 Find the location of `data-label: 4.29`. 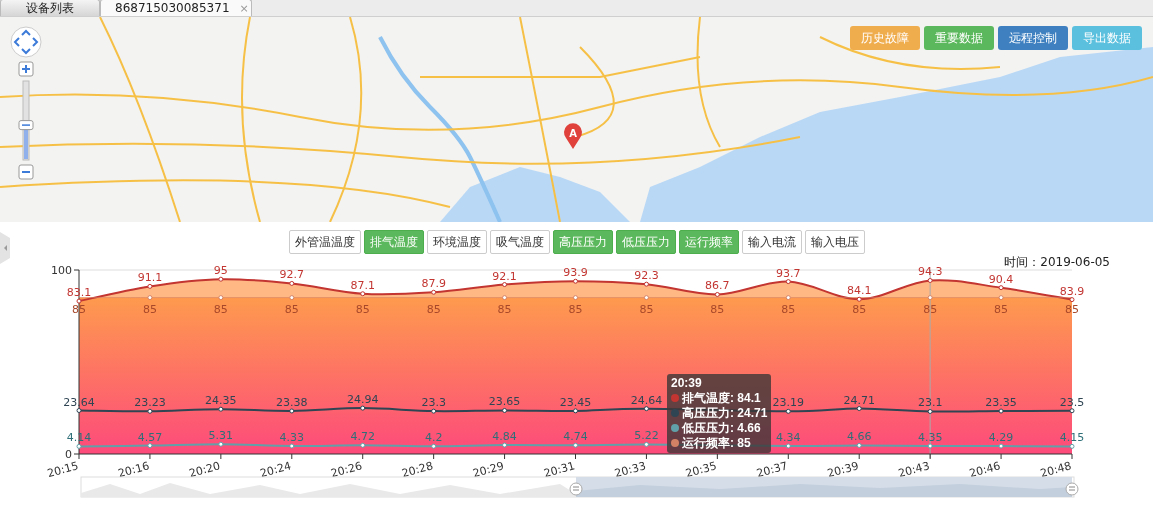

data-label: 4.29 is located at coordinates (1001, 438).